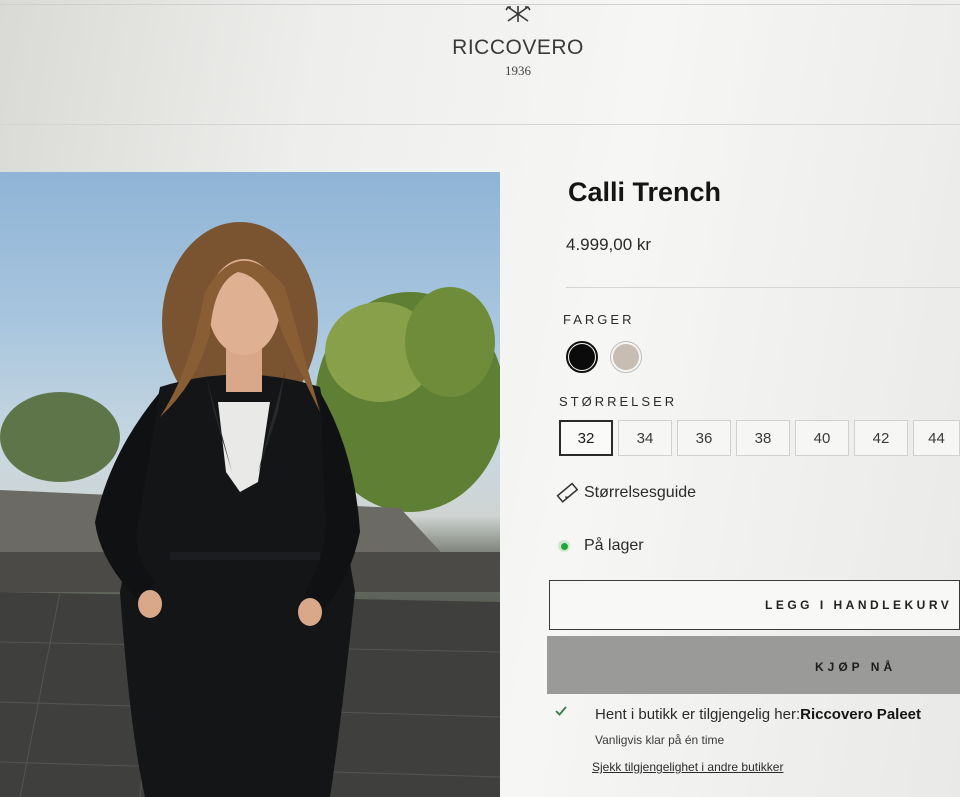  I want to click on size-option-34: 34, so click(645, 438).